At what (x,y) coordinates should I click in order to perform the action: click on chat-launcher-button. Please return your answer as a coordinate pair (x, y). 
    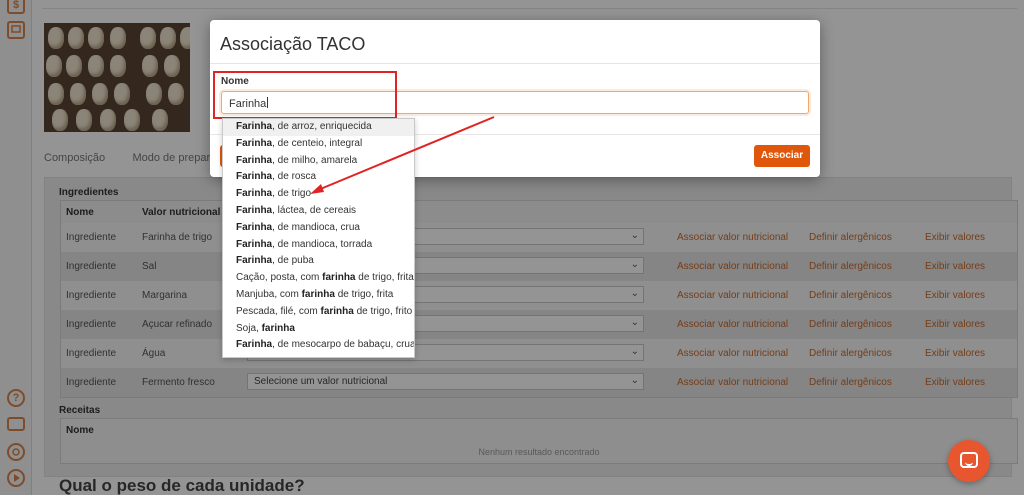
    Looking at the image, I should click on (969, 461).